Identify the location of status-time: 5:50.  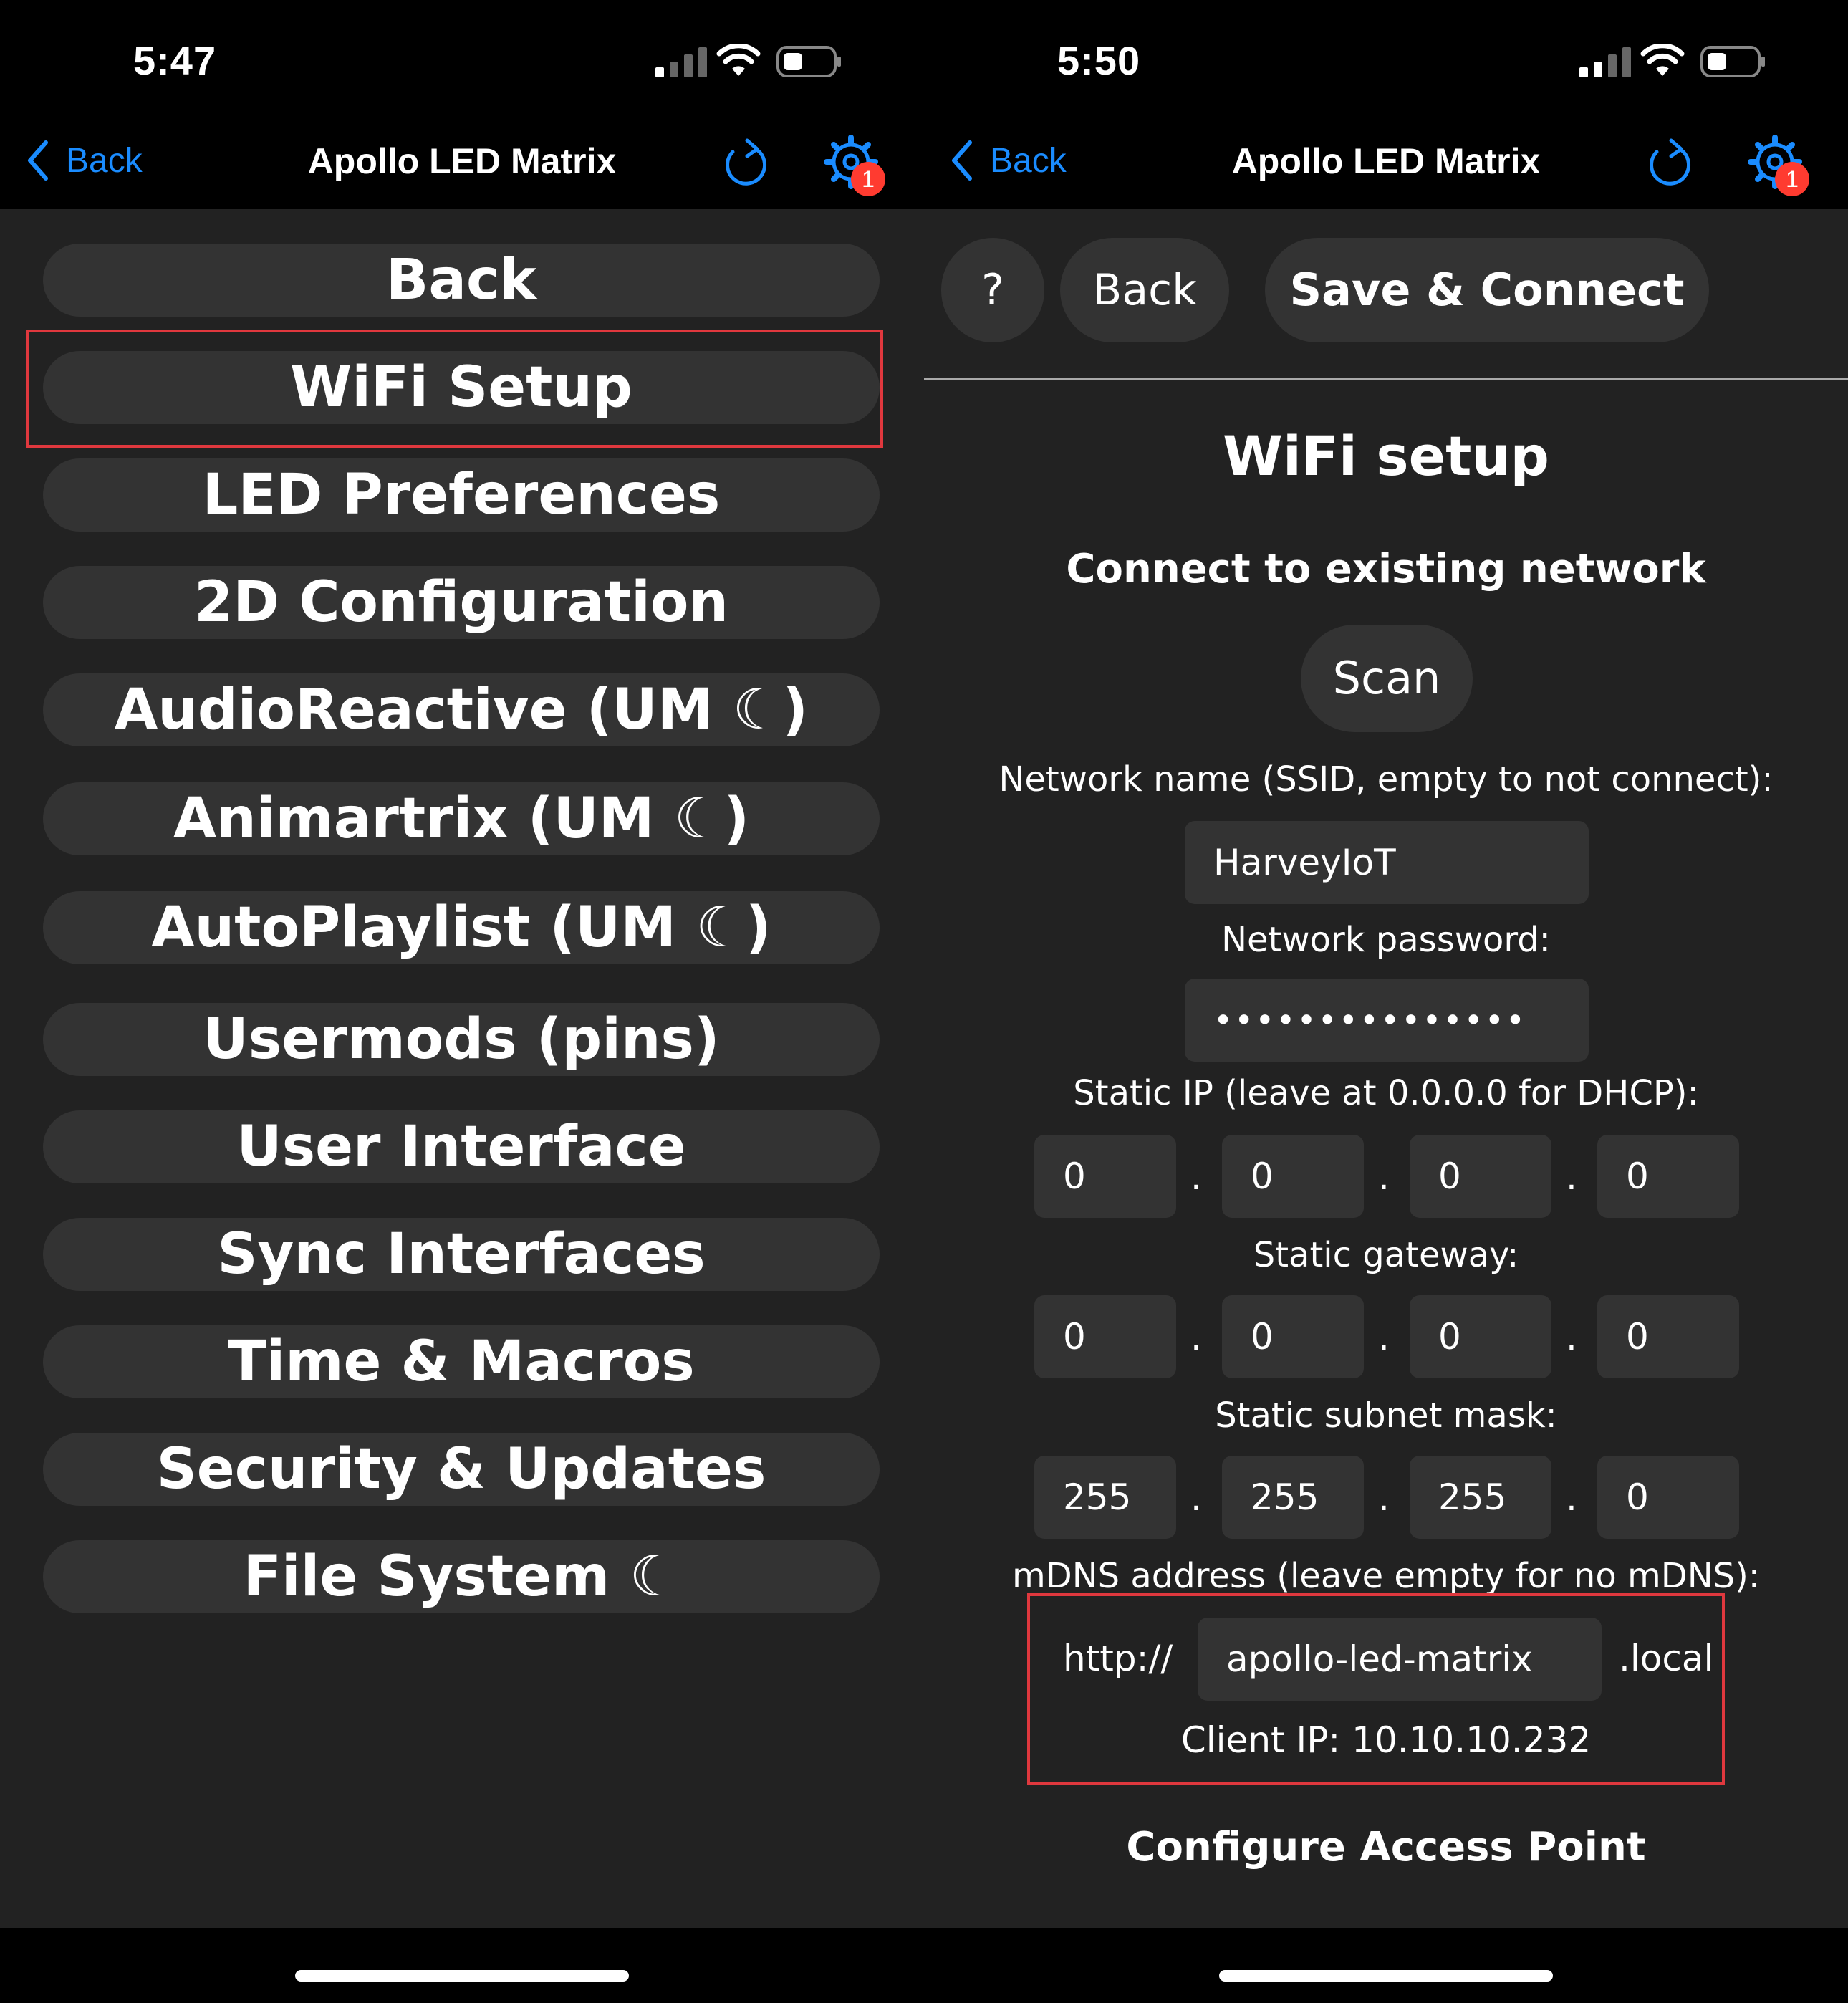
(1099, 60).